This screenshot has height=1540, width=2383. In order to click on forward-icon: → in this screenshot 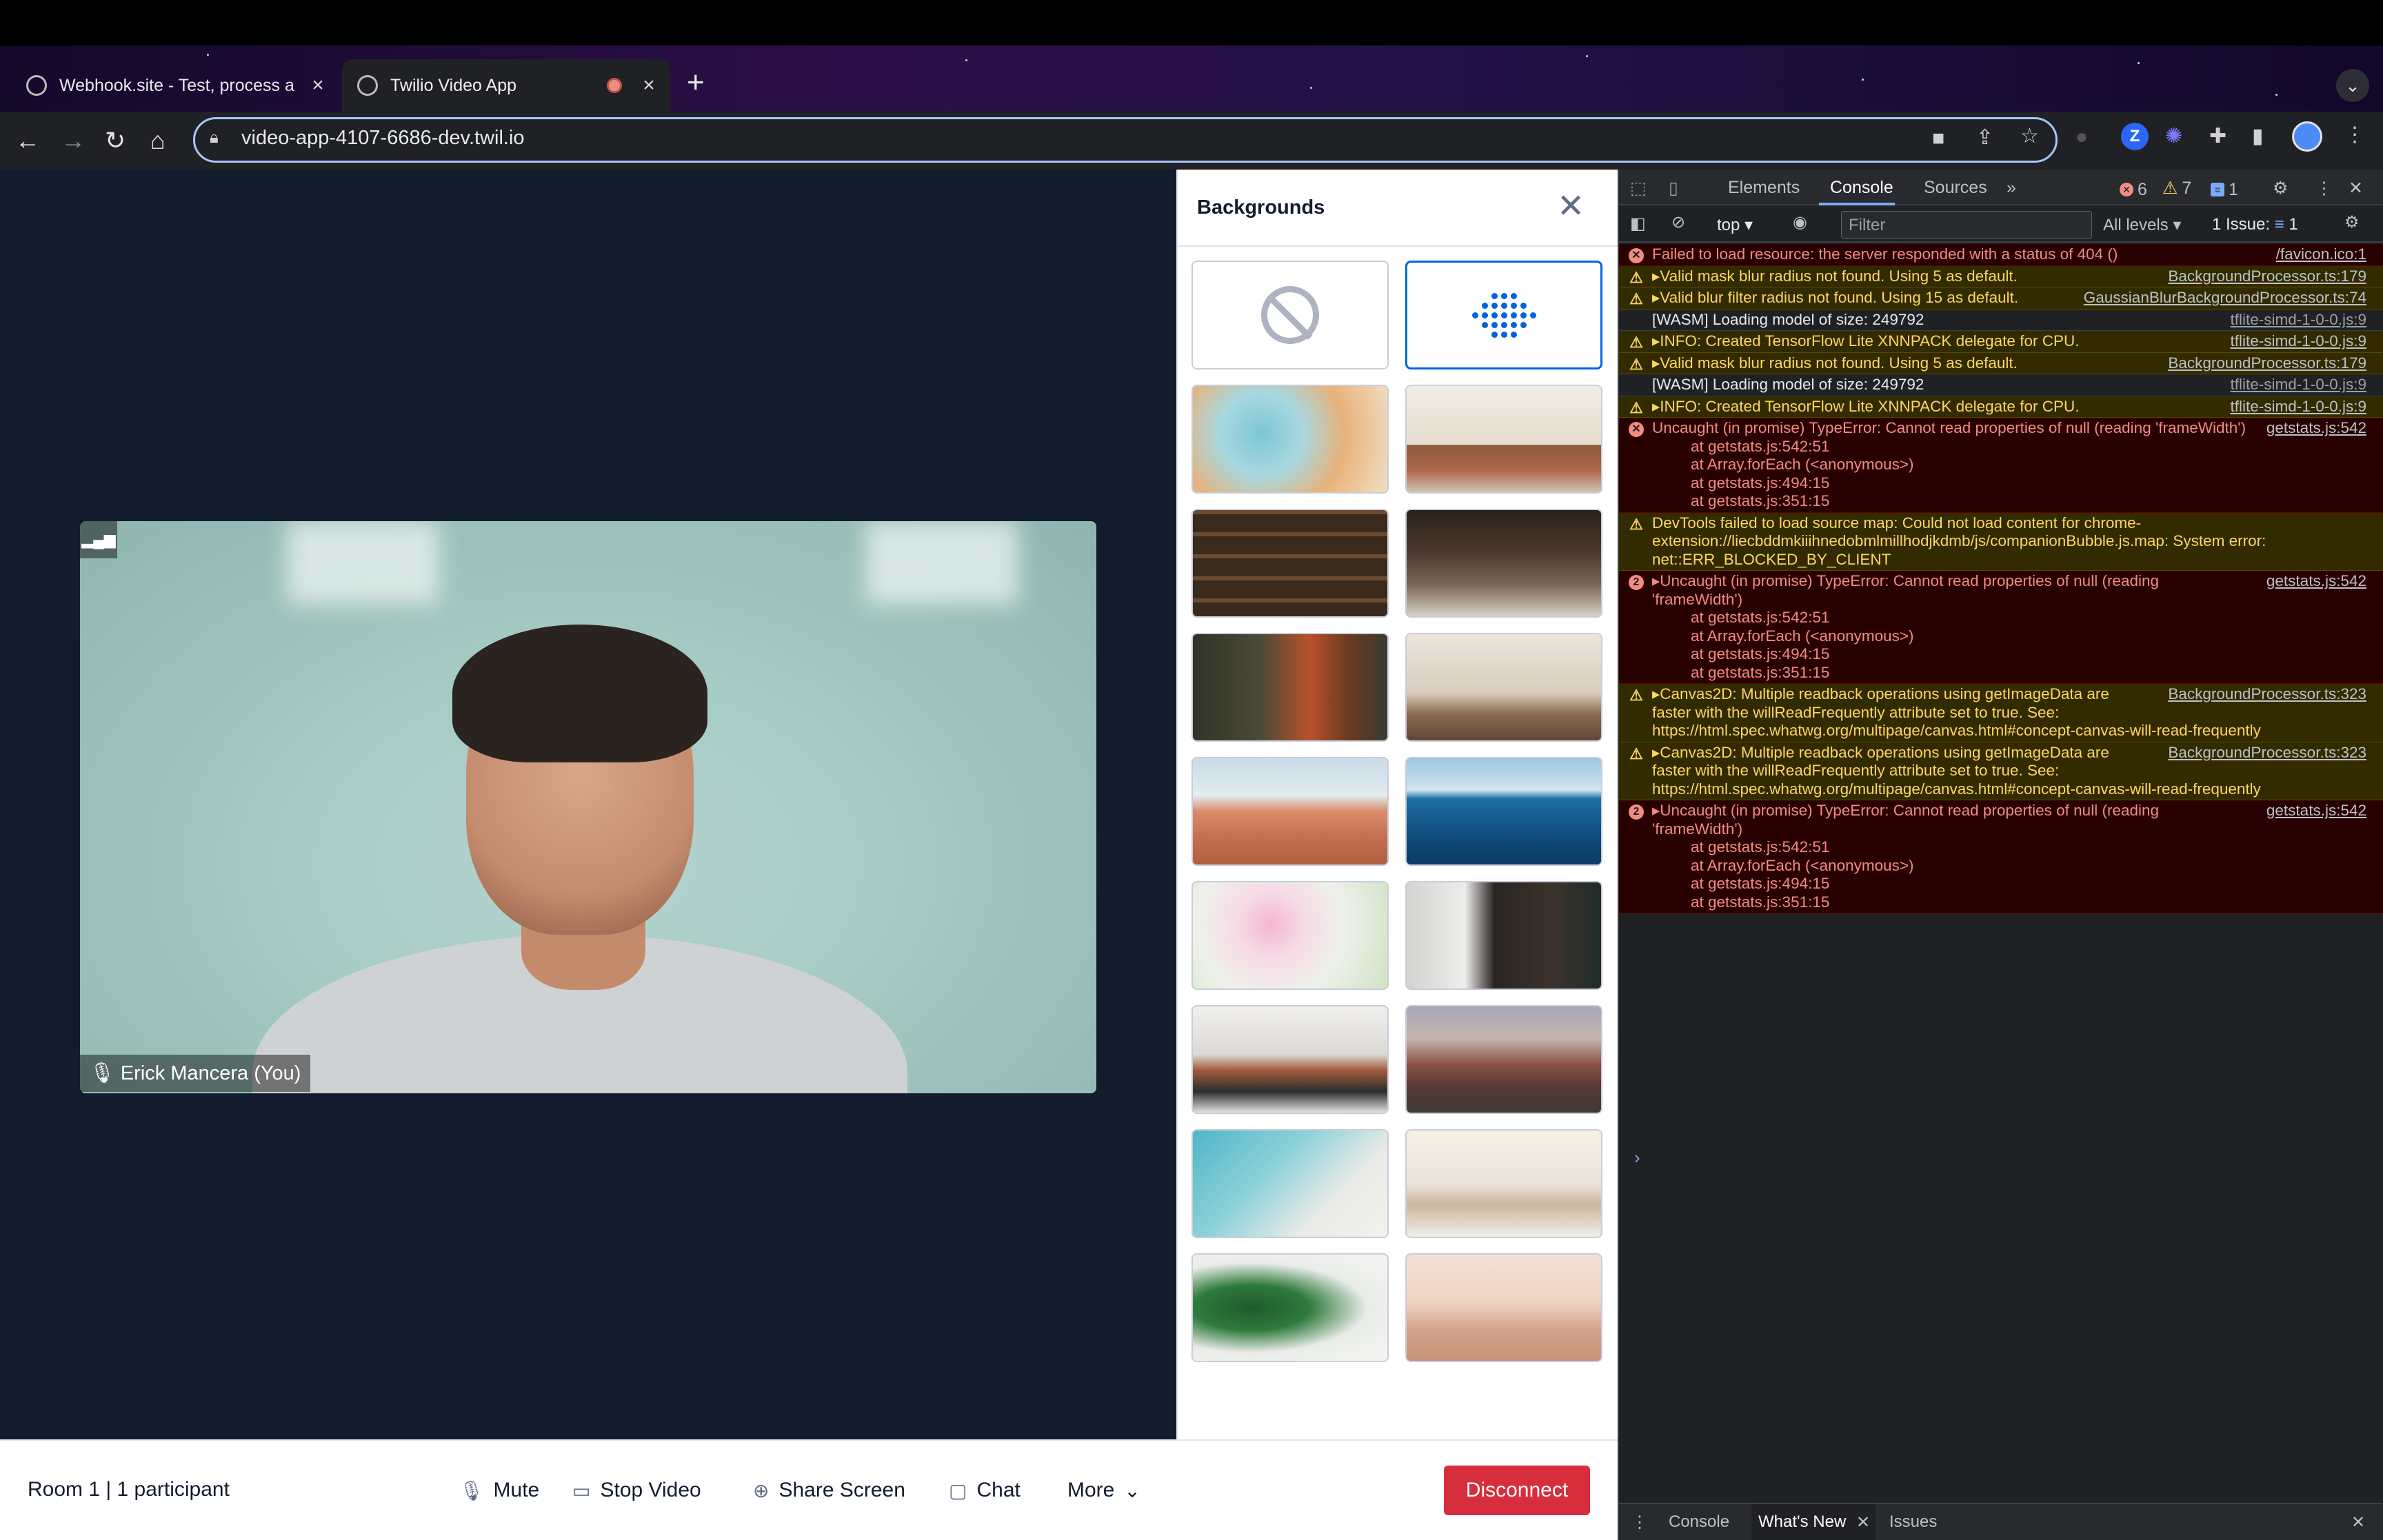, I will do `click(73, 141)`.